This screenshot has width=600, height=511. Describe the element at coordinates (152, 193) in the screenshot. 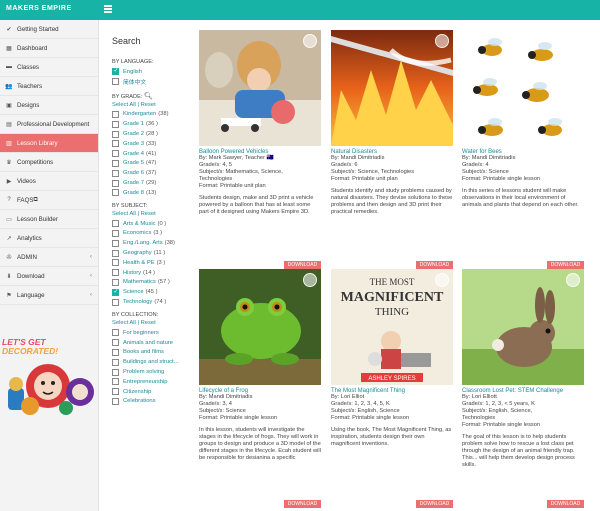

I see `grade-option: Grade 8 (13)` at that location.